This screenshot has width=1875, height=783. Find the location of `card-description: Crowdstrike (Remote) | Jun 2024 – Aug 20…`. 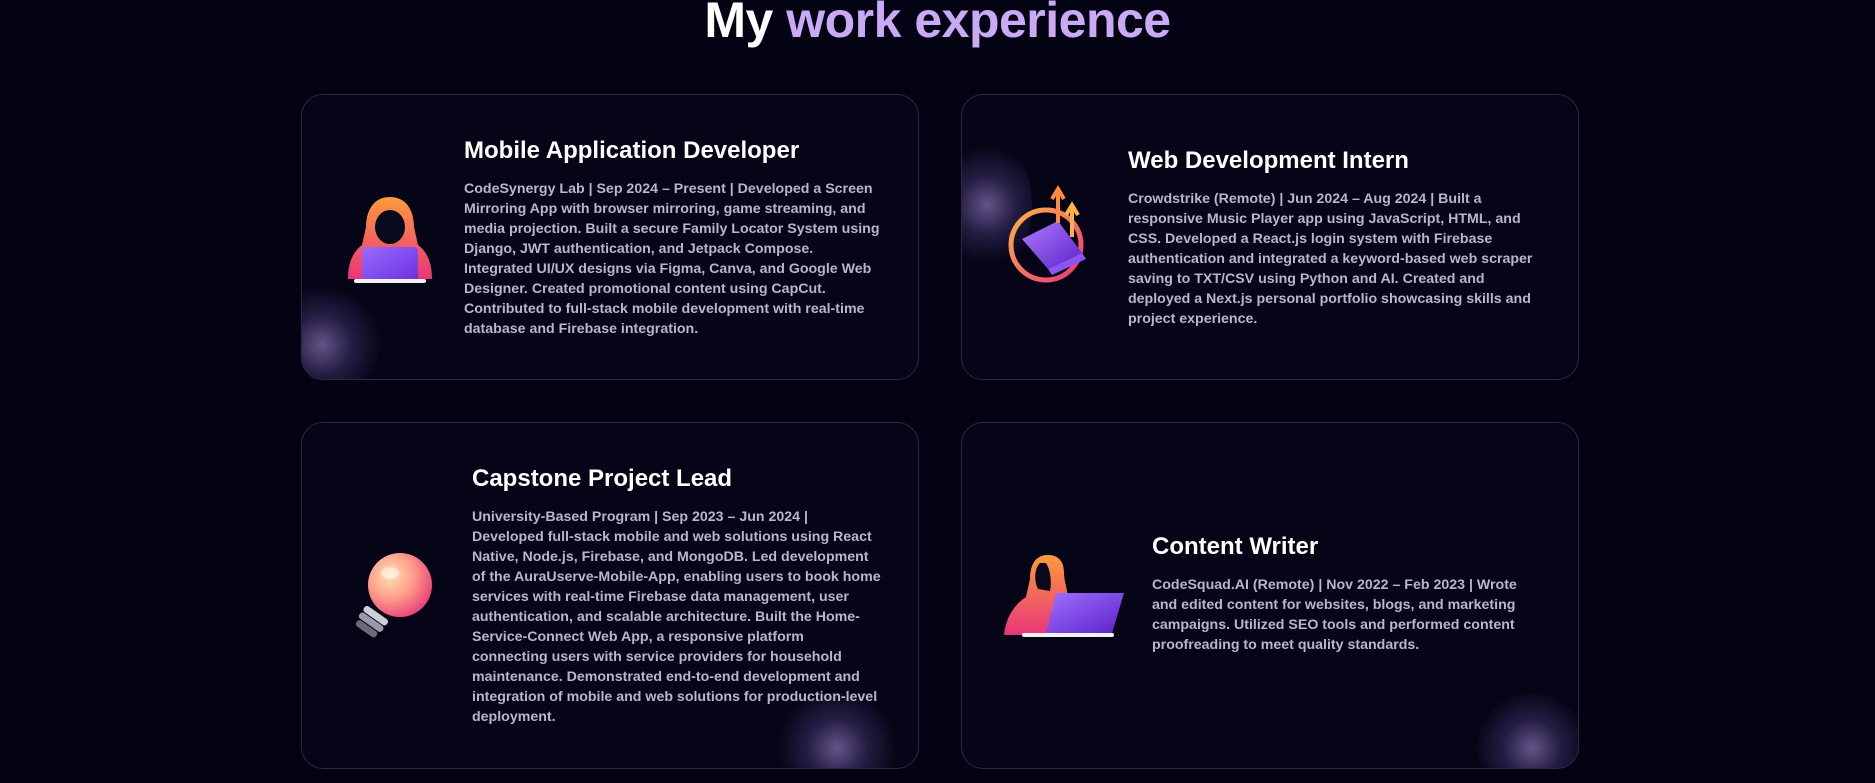

card-description: Crowdstrike (Remote) | Jun 2024 – Aug 20… is located at coordinates (1330, 259).